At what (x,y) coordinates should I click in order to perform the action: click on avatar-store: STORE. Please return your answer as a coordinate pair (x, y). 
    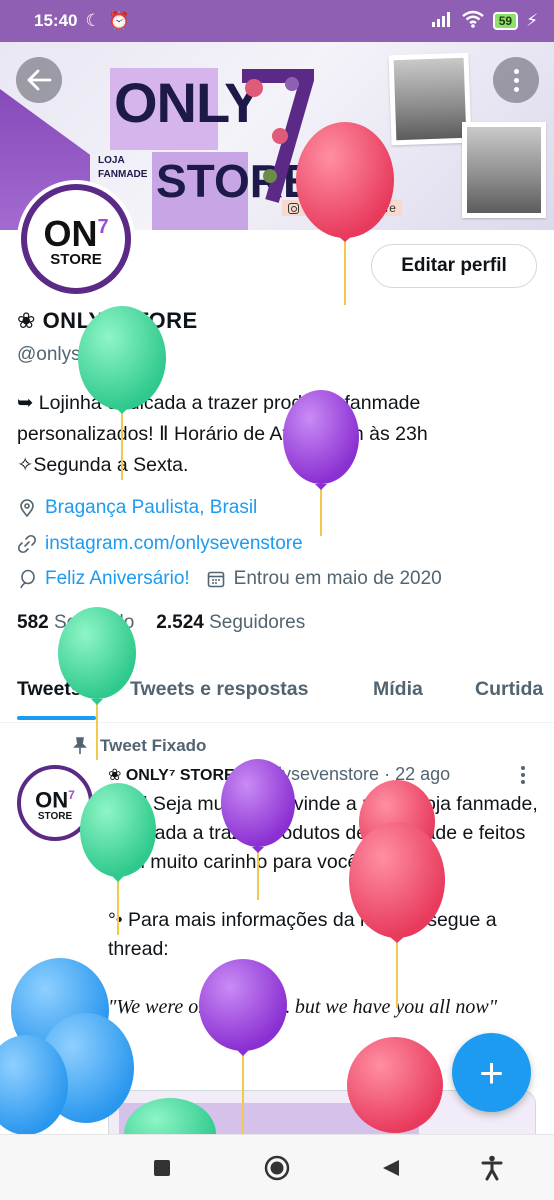
    Looking at the image, I should click on (76, 259).